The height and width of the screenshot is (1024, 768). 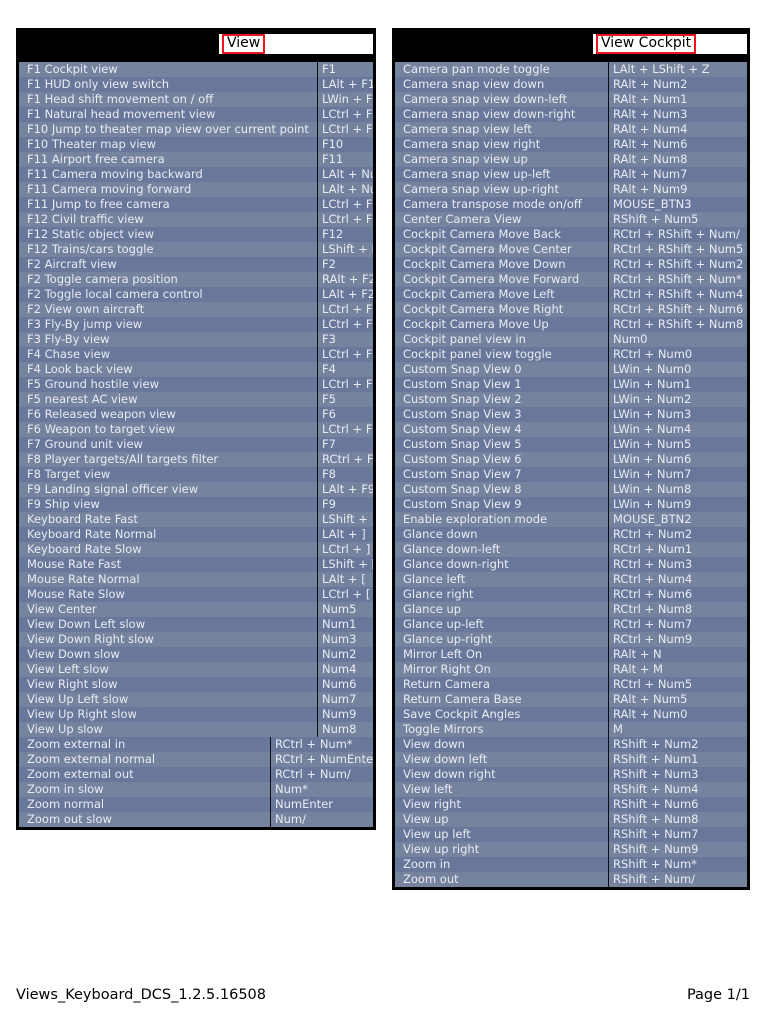 I want to click on keybind-row: Keyboard Rate Fast LShift + ], so click(x=196, y=519).